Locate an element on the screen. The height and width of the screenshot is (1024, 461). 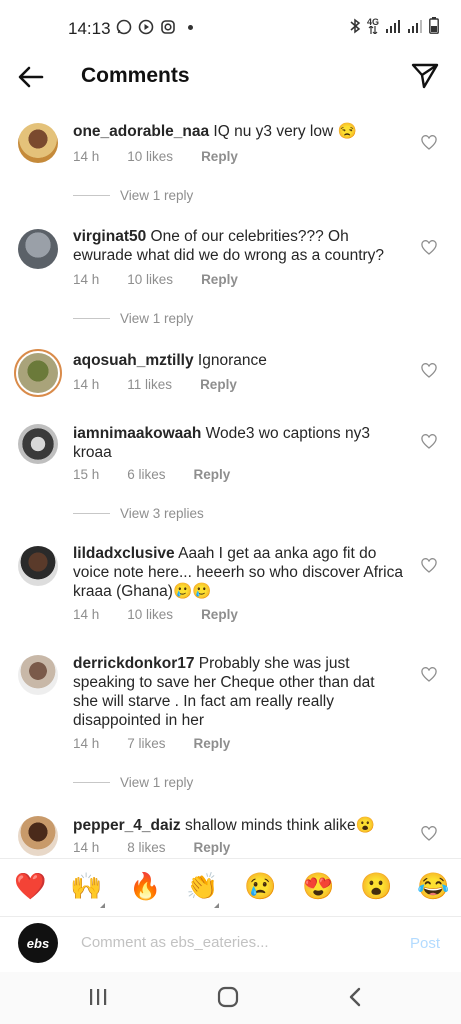
send-icon is located at coordinates (425, 75).